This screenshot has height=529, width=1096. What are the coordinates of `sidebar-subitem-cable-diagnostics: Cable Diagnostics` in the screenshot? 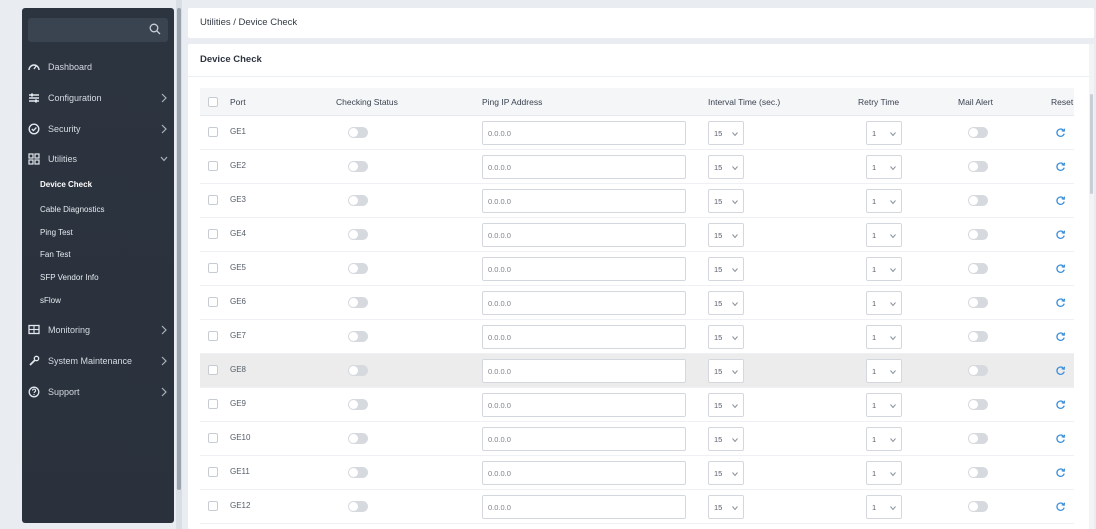 It's located at (72, 210).